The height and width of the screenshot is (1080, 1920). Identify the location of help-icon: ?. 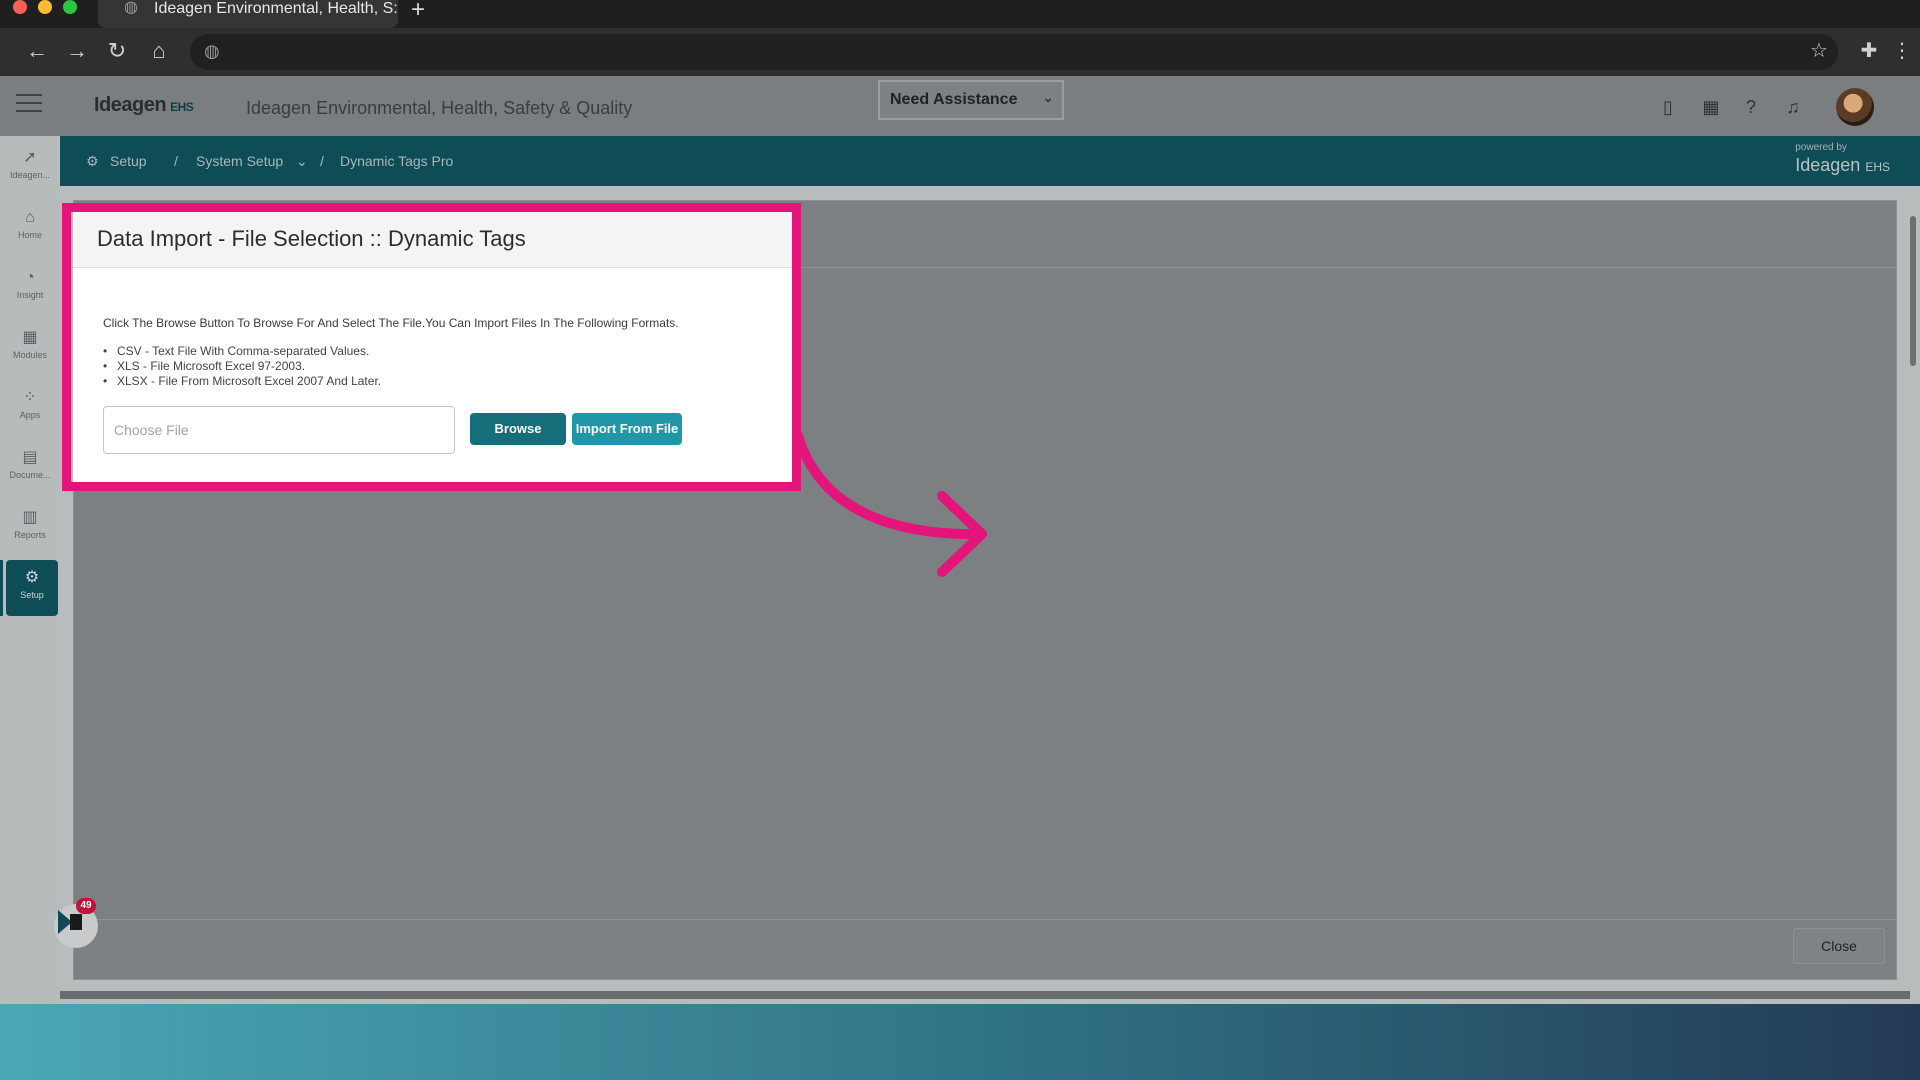
(1751, 107).